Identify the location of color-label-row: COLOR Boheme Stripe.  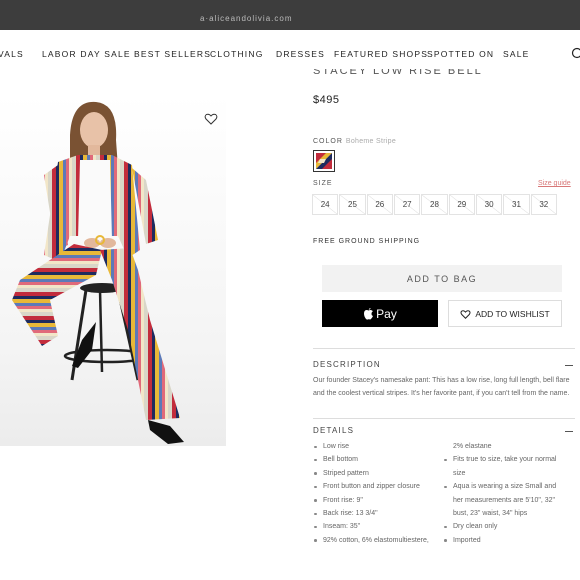
(354, 141).